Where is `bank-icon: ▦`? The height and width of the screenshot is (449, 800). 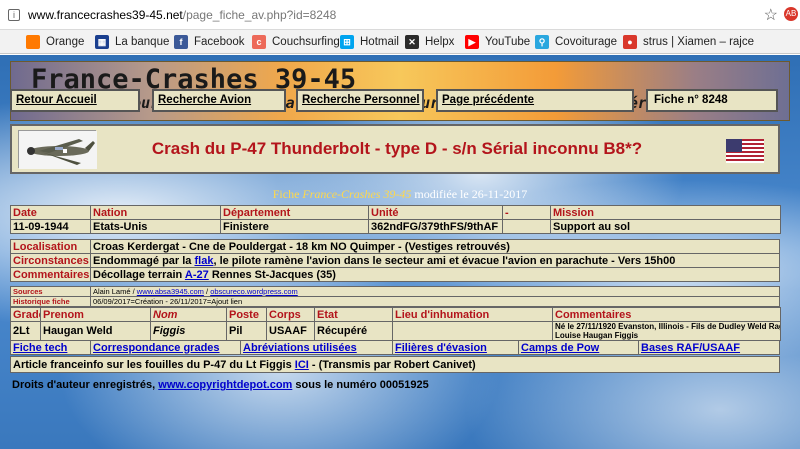 bank-icon: ▦ is located at coordinates (102, 42).